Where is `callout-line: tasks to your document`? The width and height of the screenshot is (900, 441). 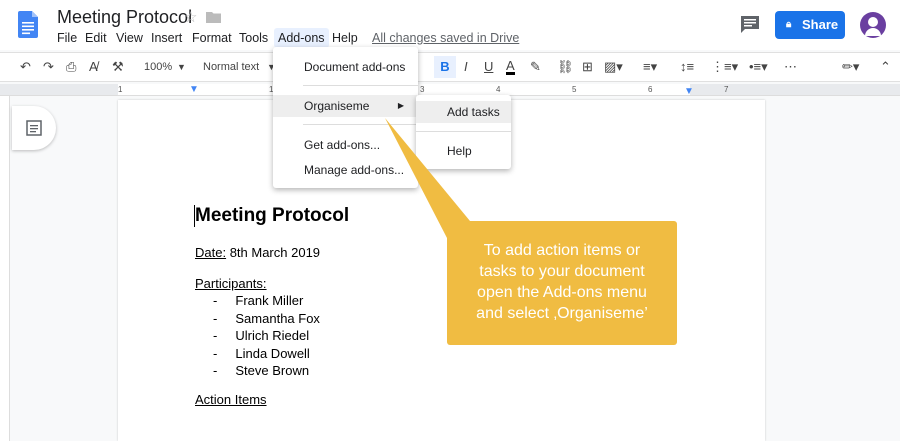
callout-line: tasks to your document is located at coordinates (562, 271).